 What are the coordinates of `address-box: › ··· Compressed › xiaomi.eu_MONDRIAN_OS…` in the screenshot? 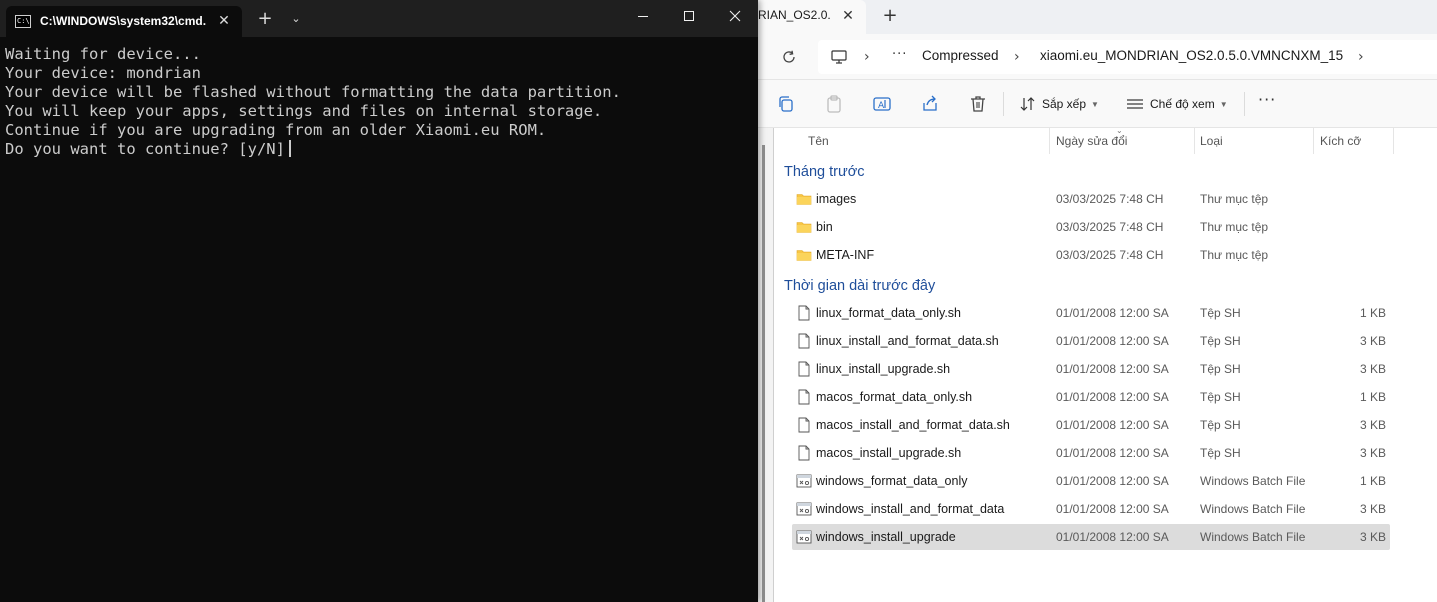 It's located at (1127, 57).